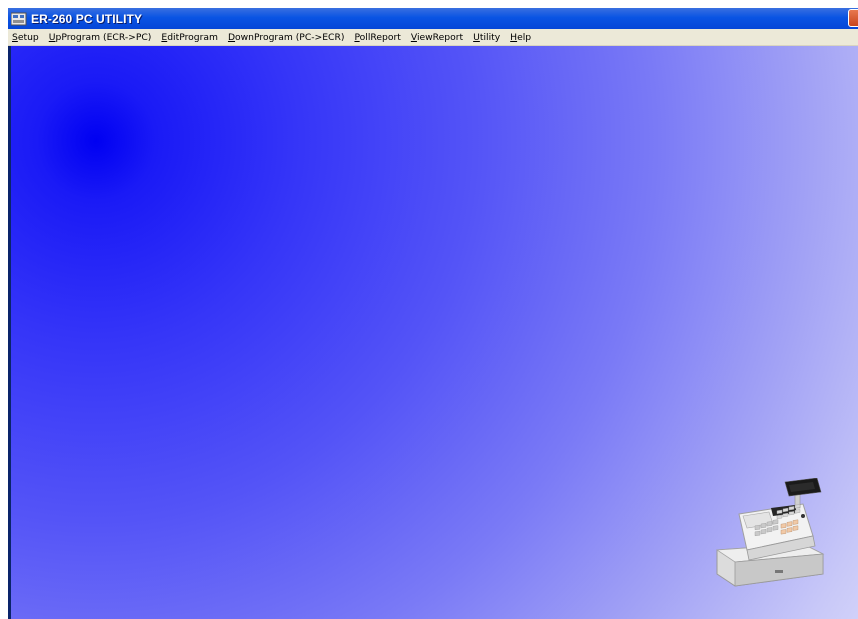 This screenshot has width=858, height=619. Describe the element at coordinates (87, 18) in the screenshot. I see `window-title: ER-260 PC UTILITY` at that location.